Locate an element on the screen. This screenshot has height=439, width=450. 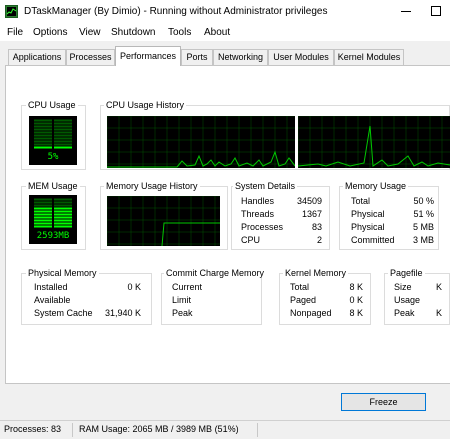
minimize-button is located at coordinates (406, 11).